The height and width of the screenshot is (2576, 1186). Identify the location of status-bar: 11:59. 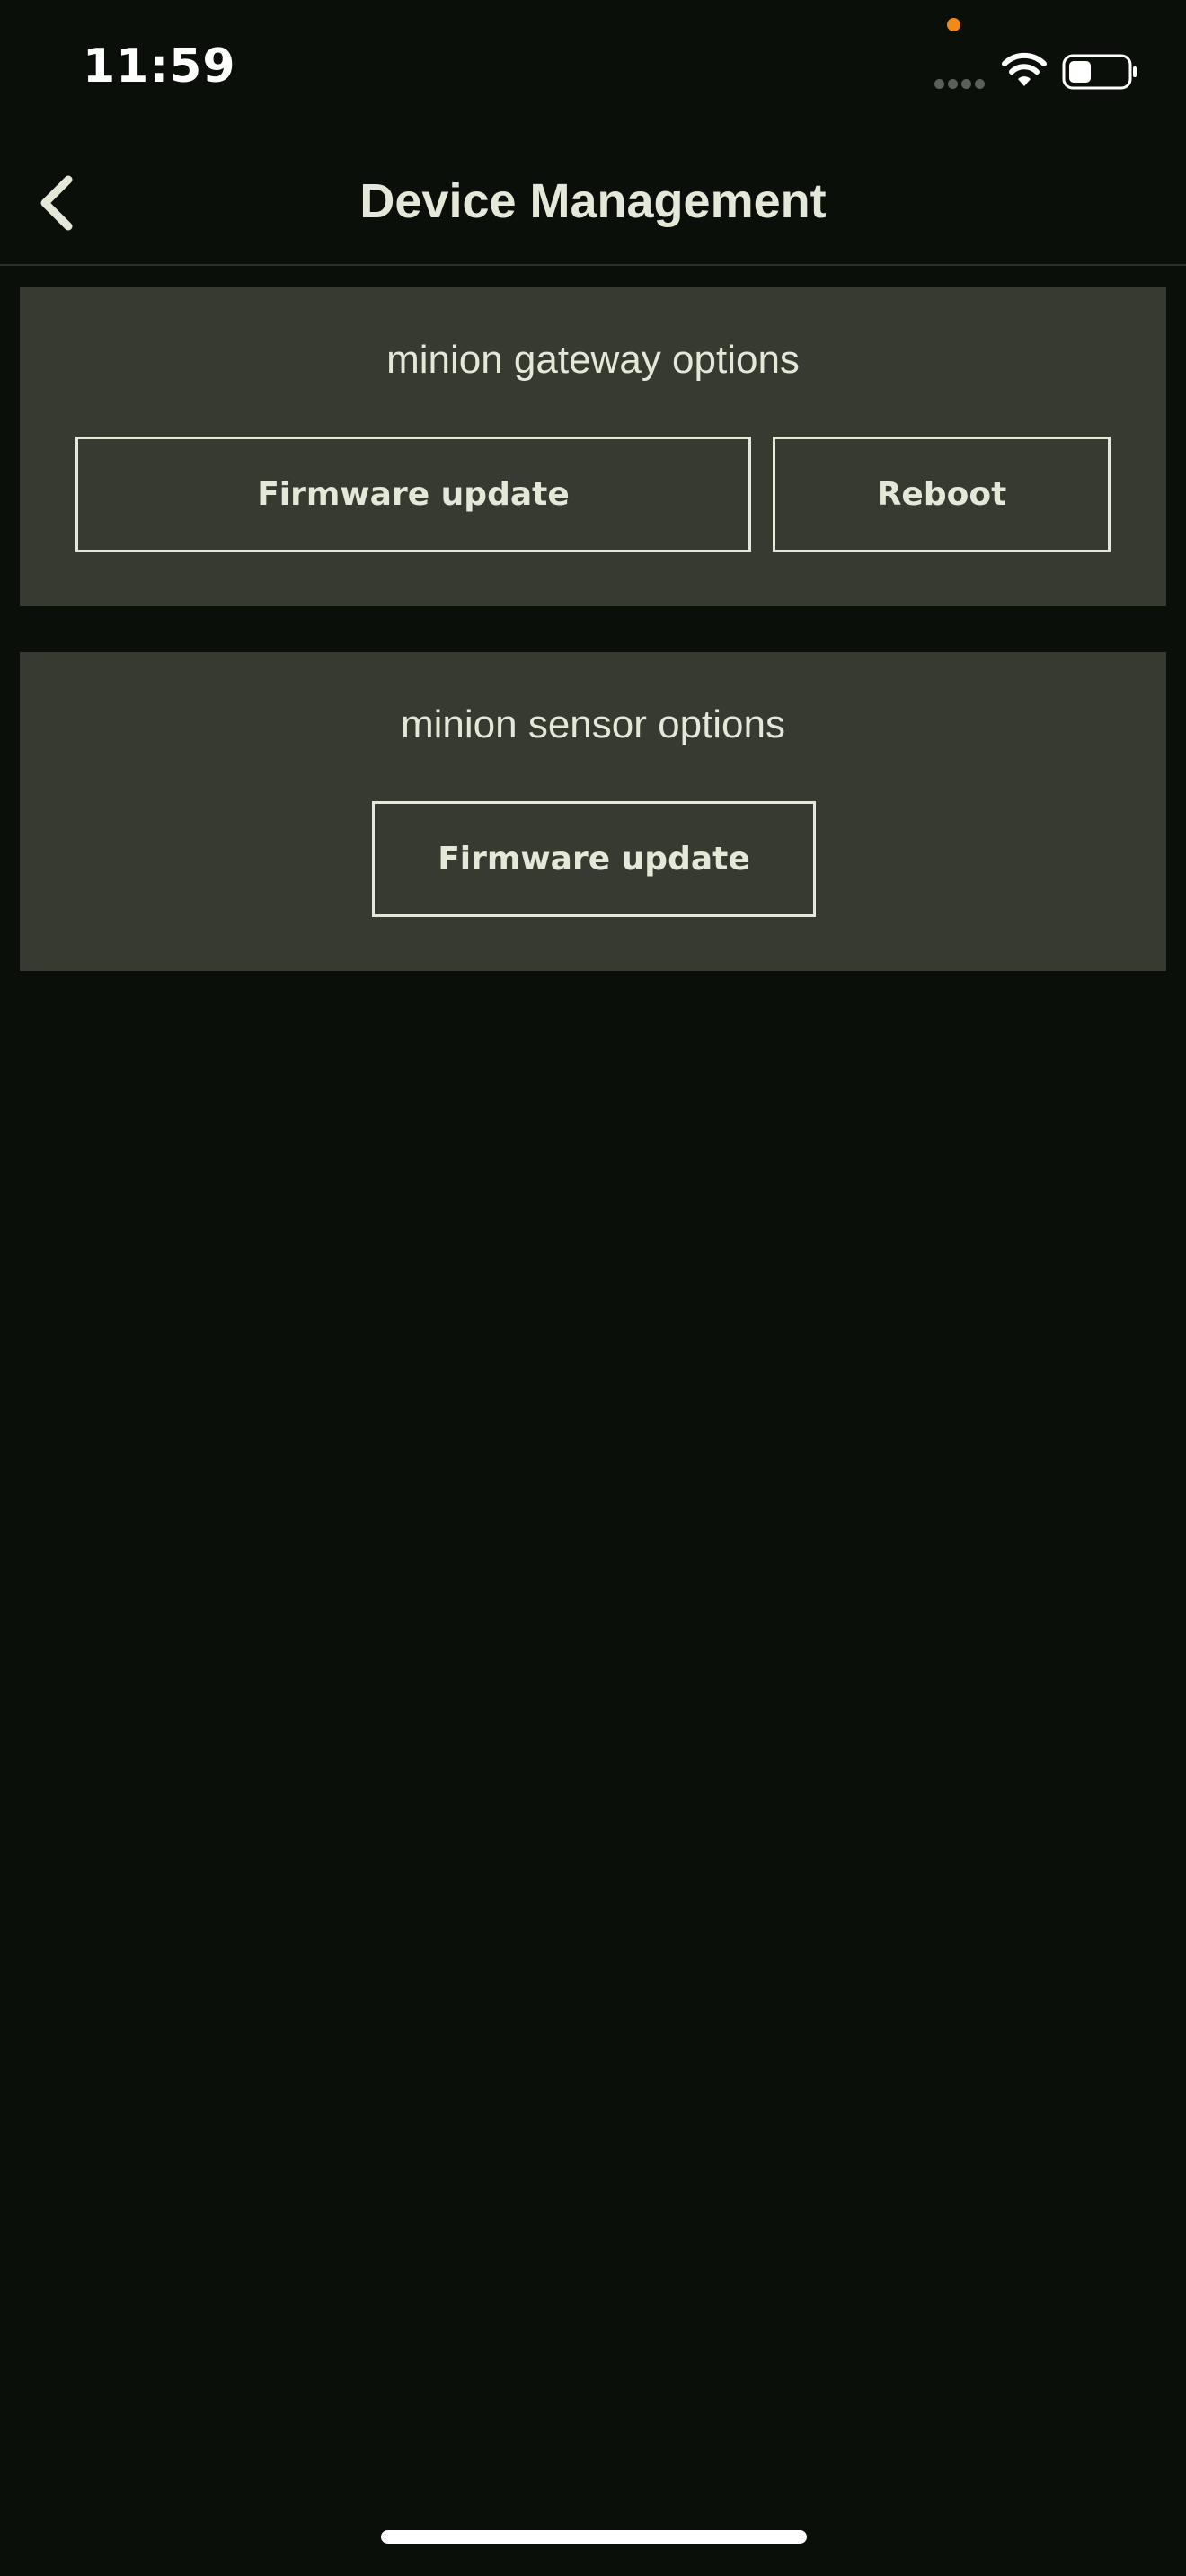
(593, 72).